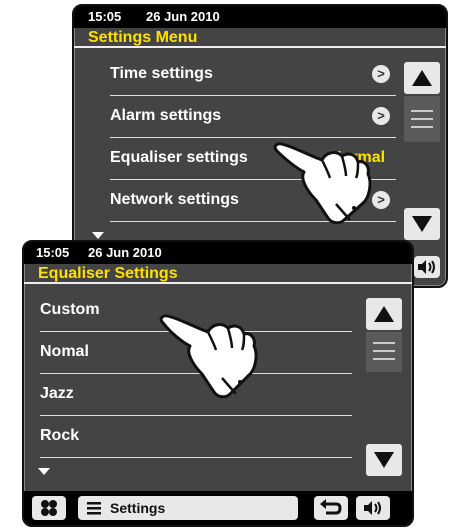 The image size is (459, 529). Describe the element at coordinates (218, 274) in the screenshot. I see `page-title: Equaliser Settings` at that location.